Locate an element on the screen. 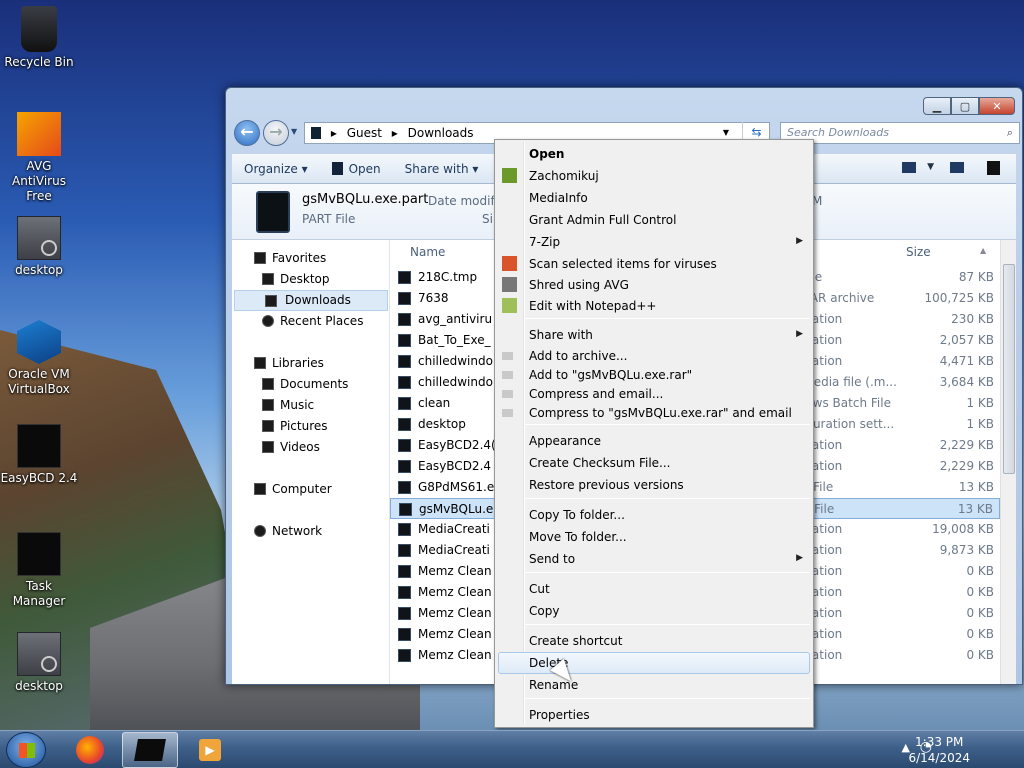 Image resolution: width=1024 pixels, height=768 pixels. menu-item-7-zip: 7-Zip is located at coordinates (544, 242).